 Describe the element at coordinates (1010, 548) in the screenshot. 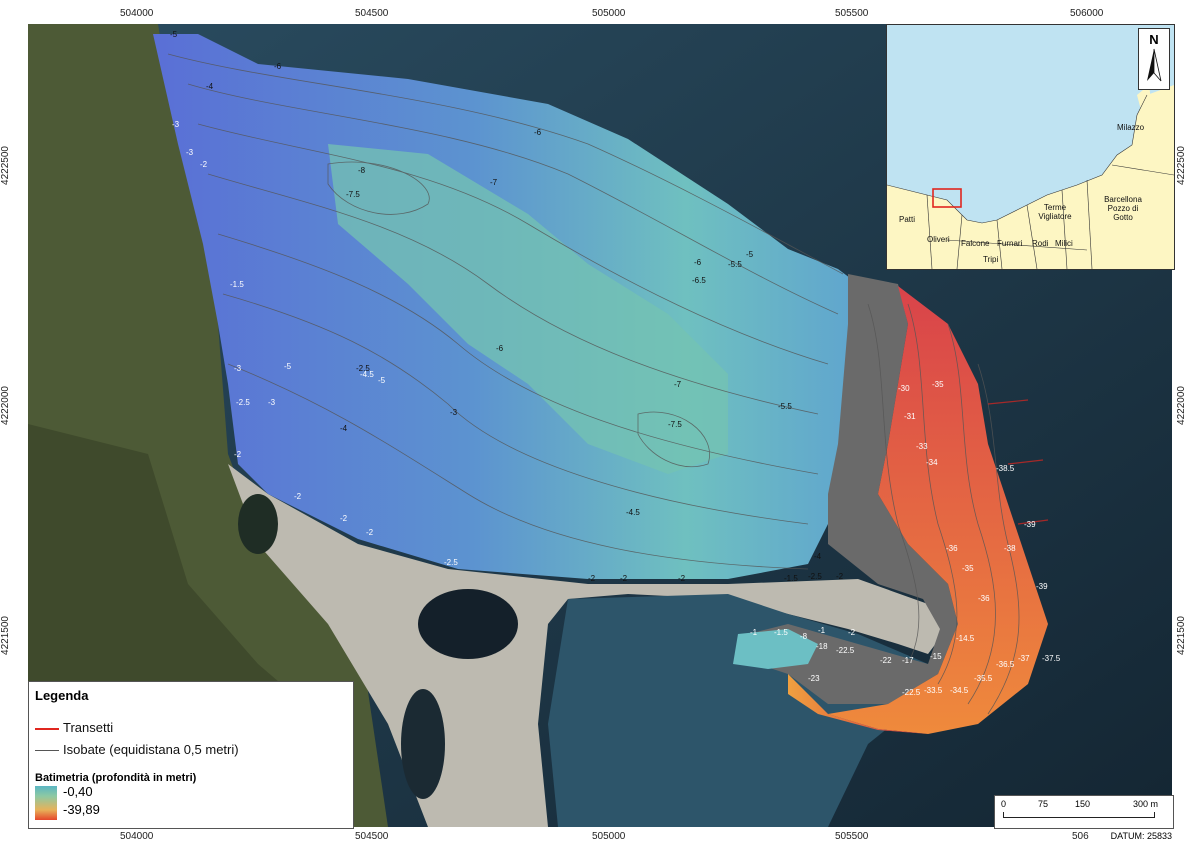

I see `depth-label: -38` at that location.